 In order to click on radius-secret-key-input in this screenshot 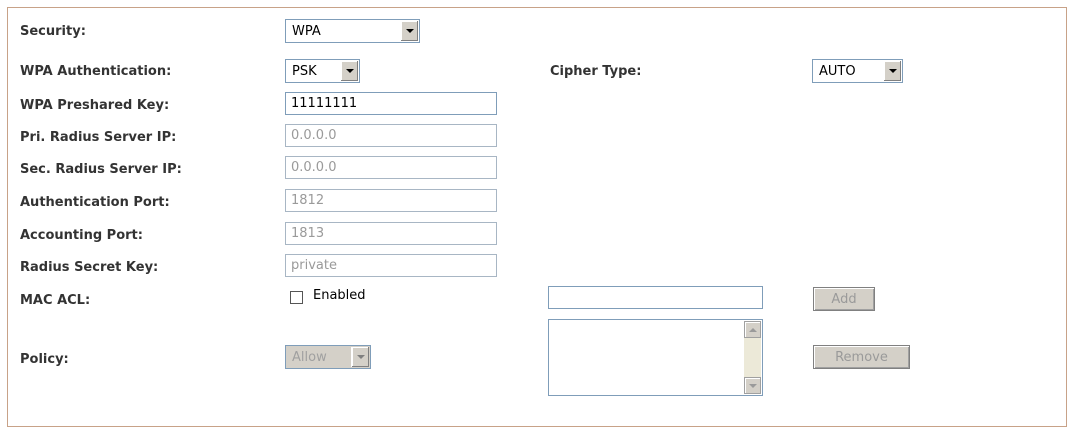, I will do `click(391, 265)`.